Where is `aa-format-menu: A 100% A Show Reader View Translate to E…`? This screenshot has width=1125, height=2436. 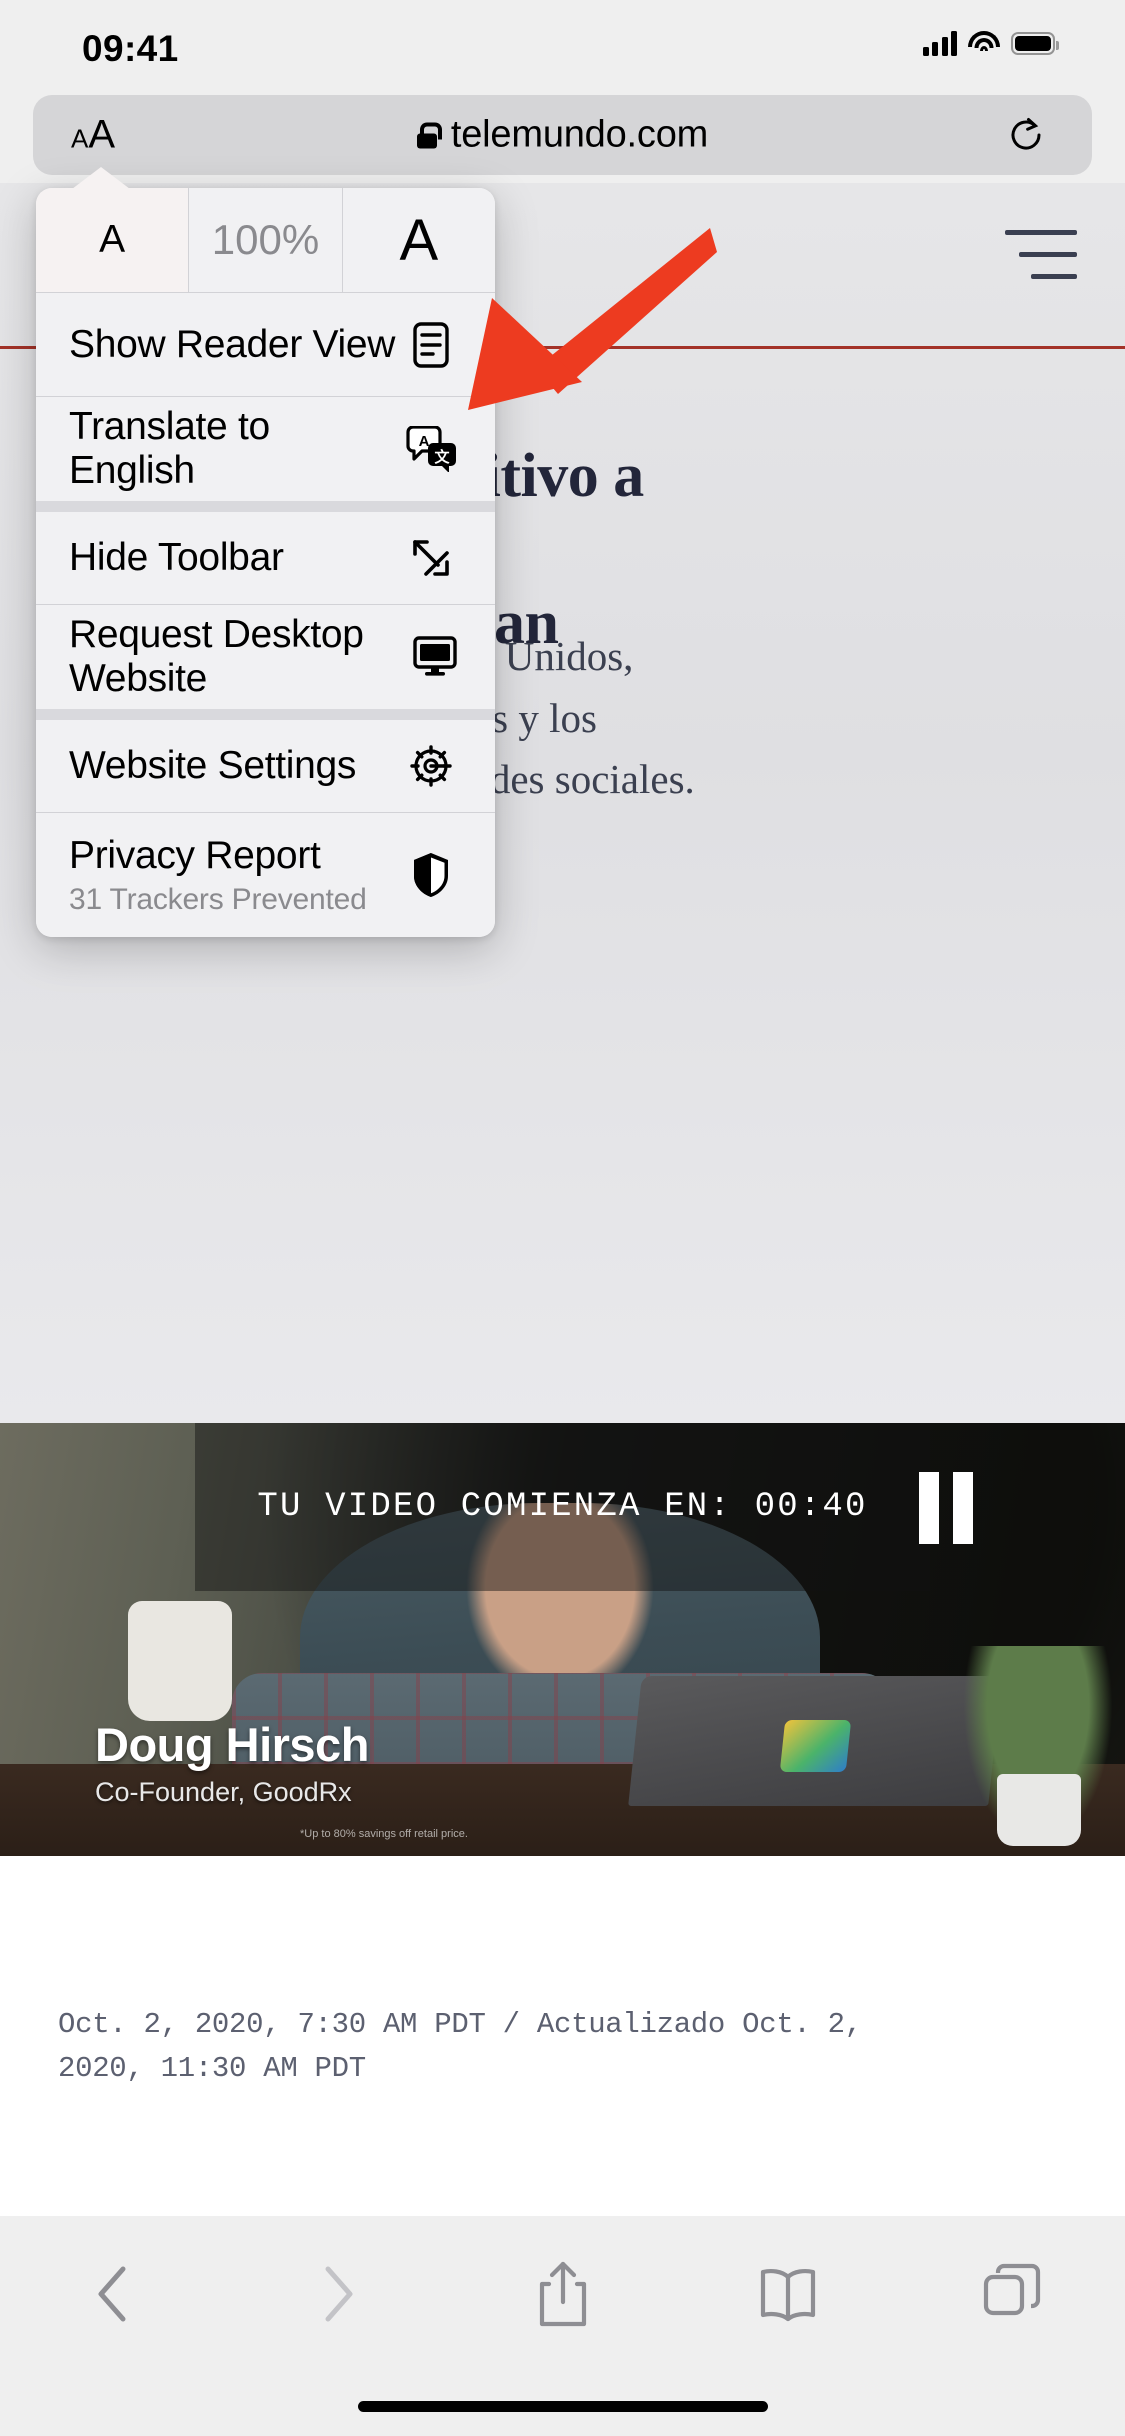 aa-format-menu: A 100% A Show Reader View Translate to E… is located at coordinates (265, 552).